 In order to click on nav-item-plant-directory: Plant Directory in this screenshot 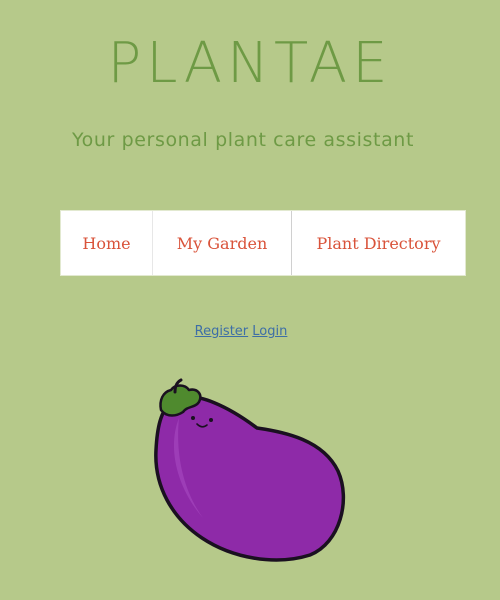, I will do `click(378, 243)`.